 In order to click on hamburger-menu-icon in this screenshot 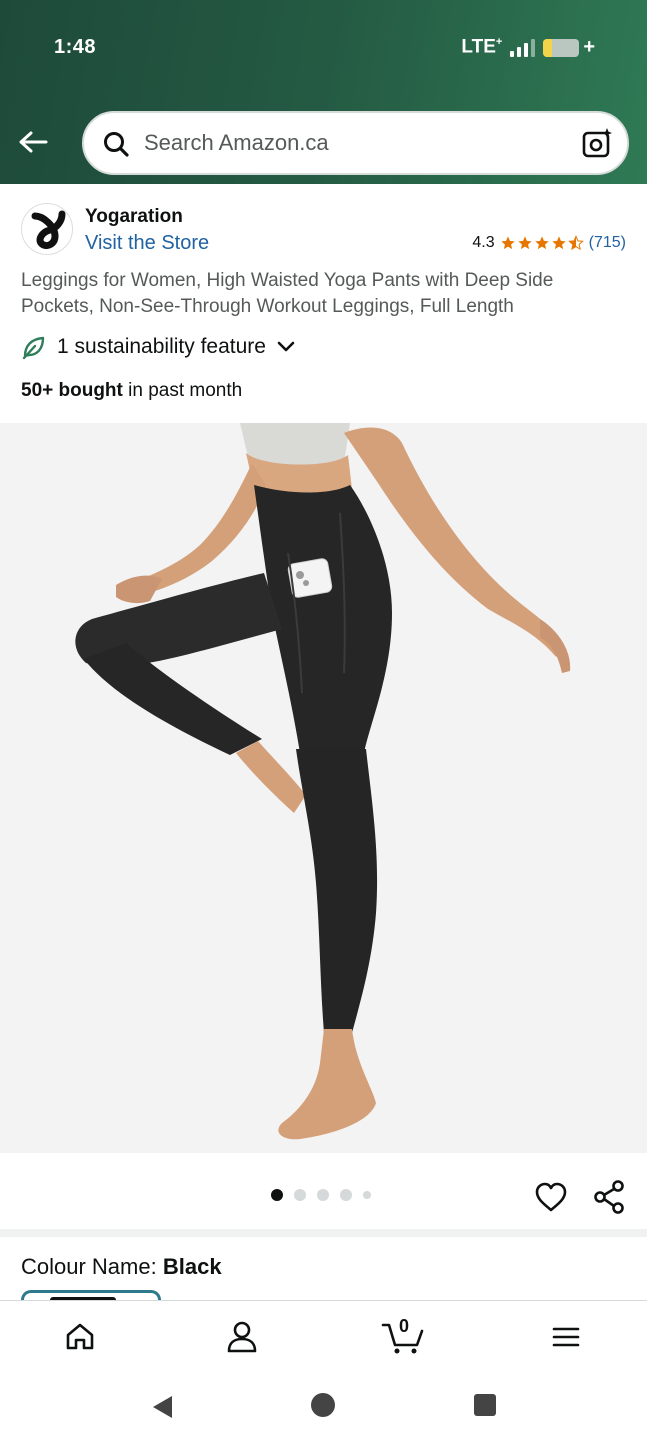, I will do `click(566, 1337)`.